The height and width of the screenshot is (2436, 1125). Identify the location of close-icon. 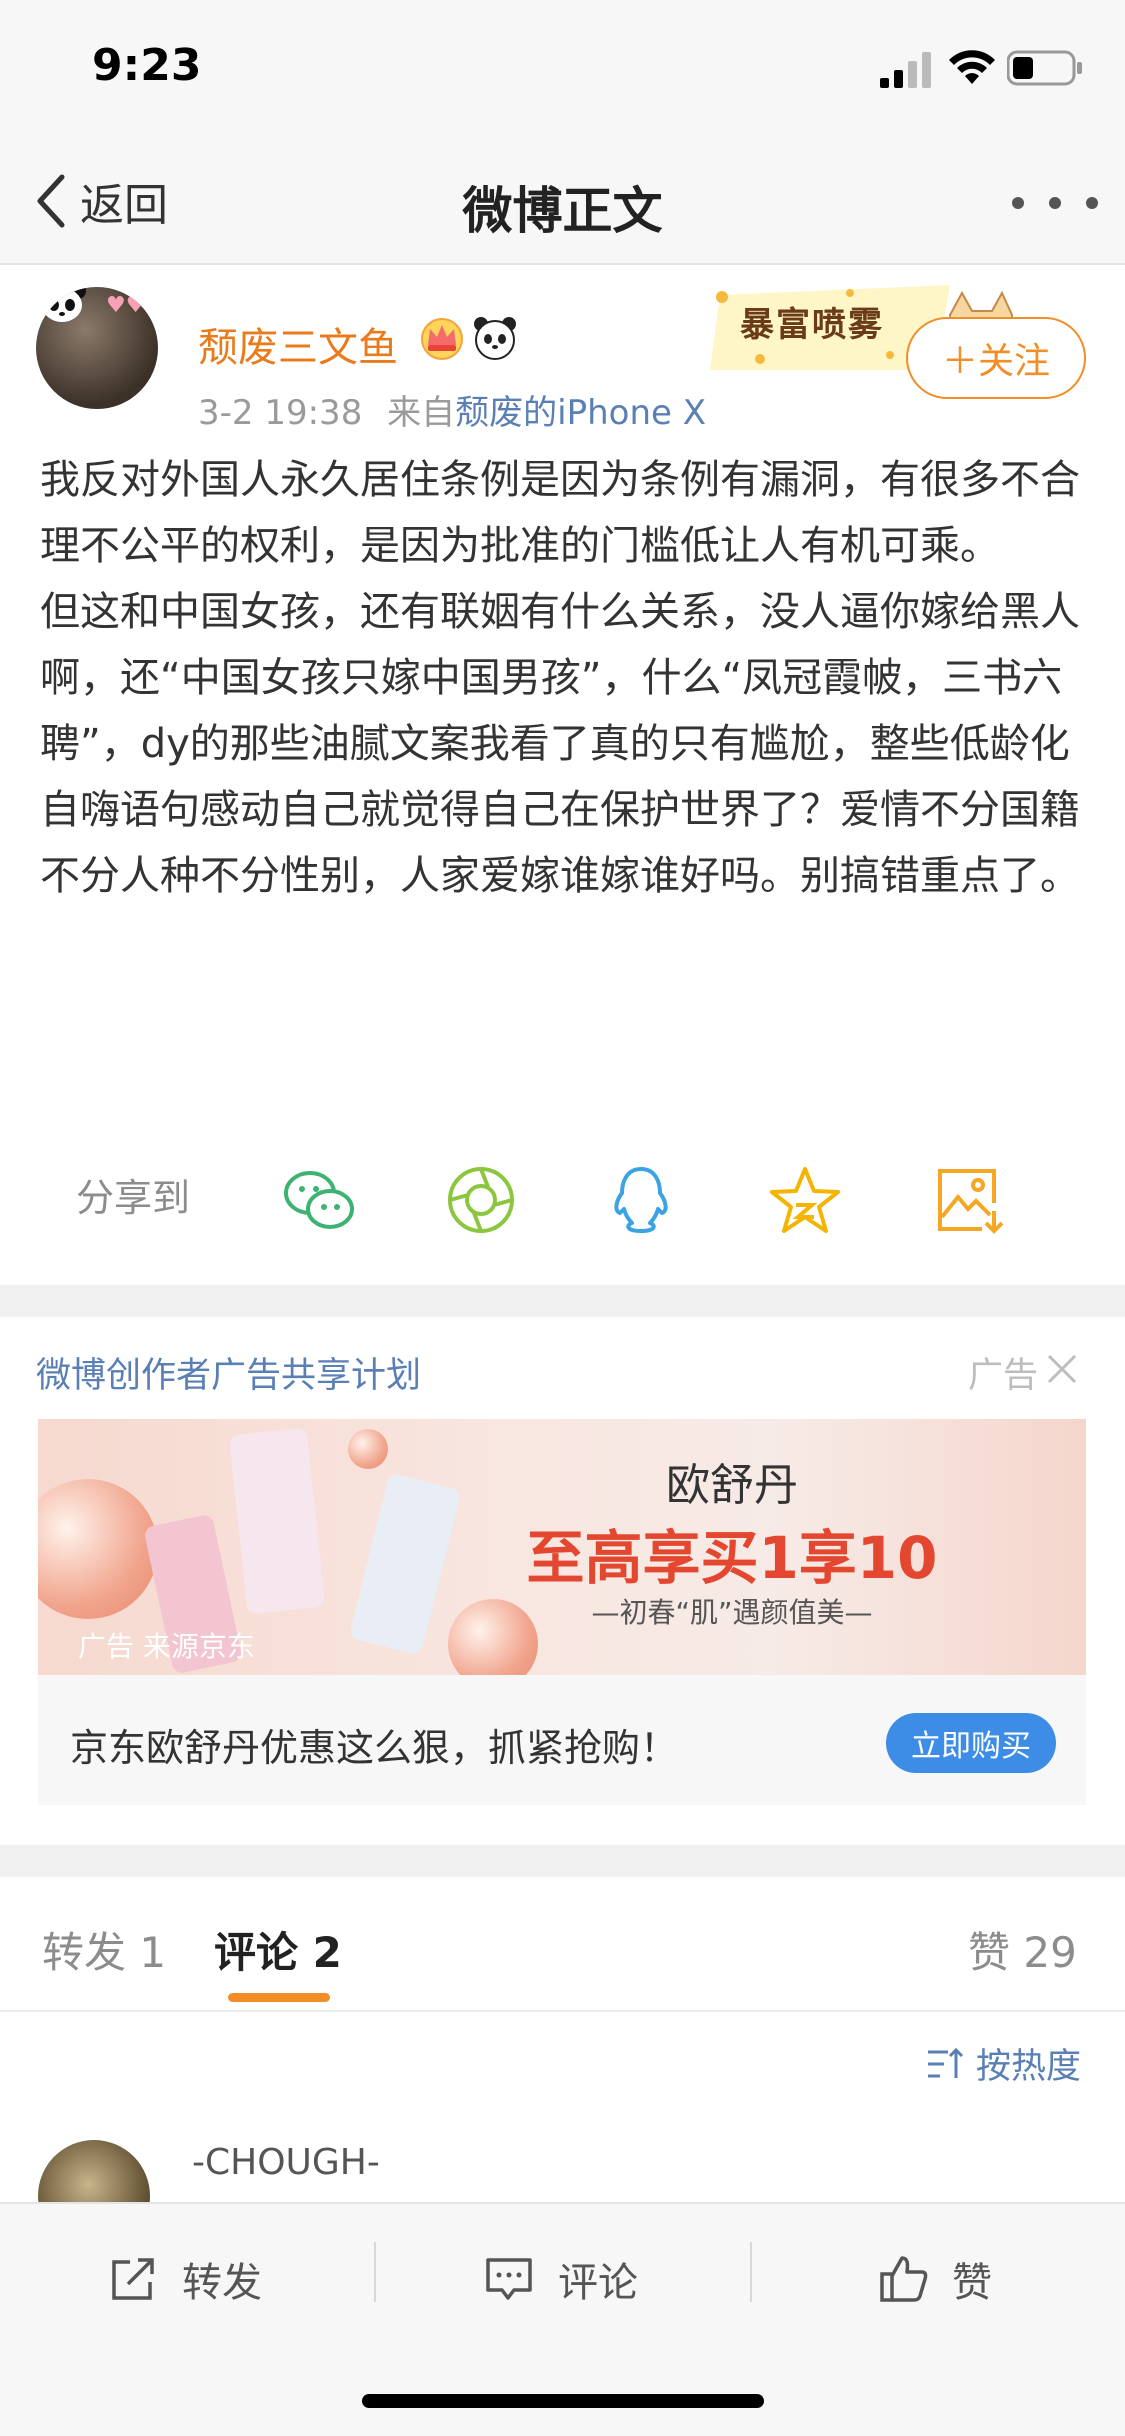
(1062, 1369).